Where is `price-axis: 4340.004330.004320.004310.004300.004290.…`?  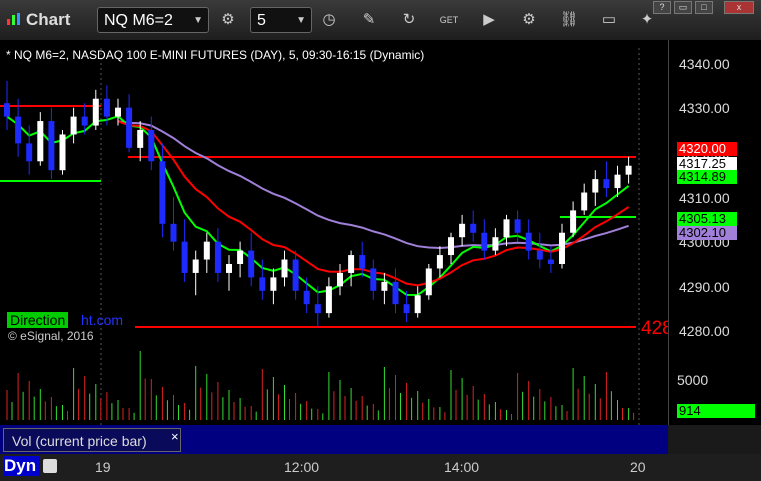
price-axis: 4340.004330.004320.004310.004300.004290.… is located at coordinates (714, 232).